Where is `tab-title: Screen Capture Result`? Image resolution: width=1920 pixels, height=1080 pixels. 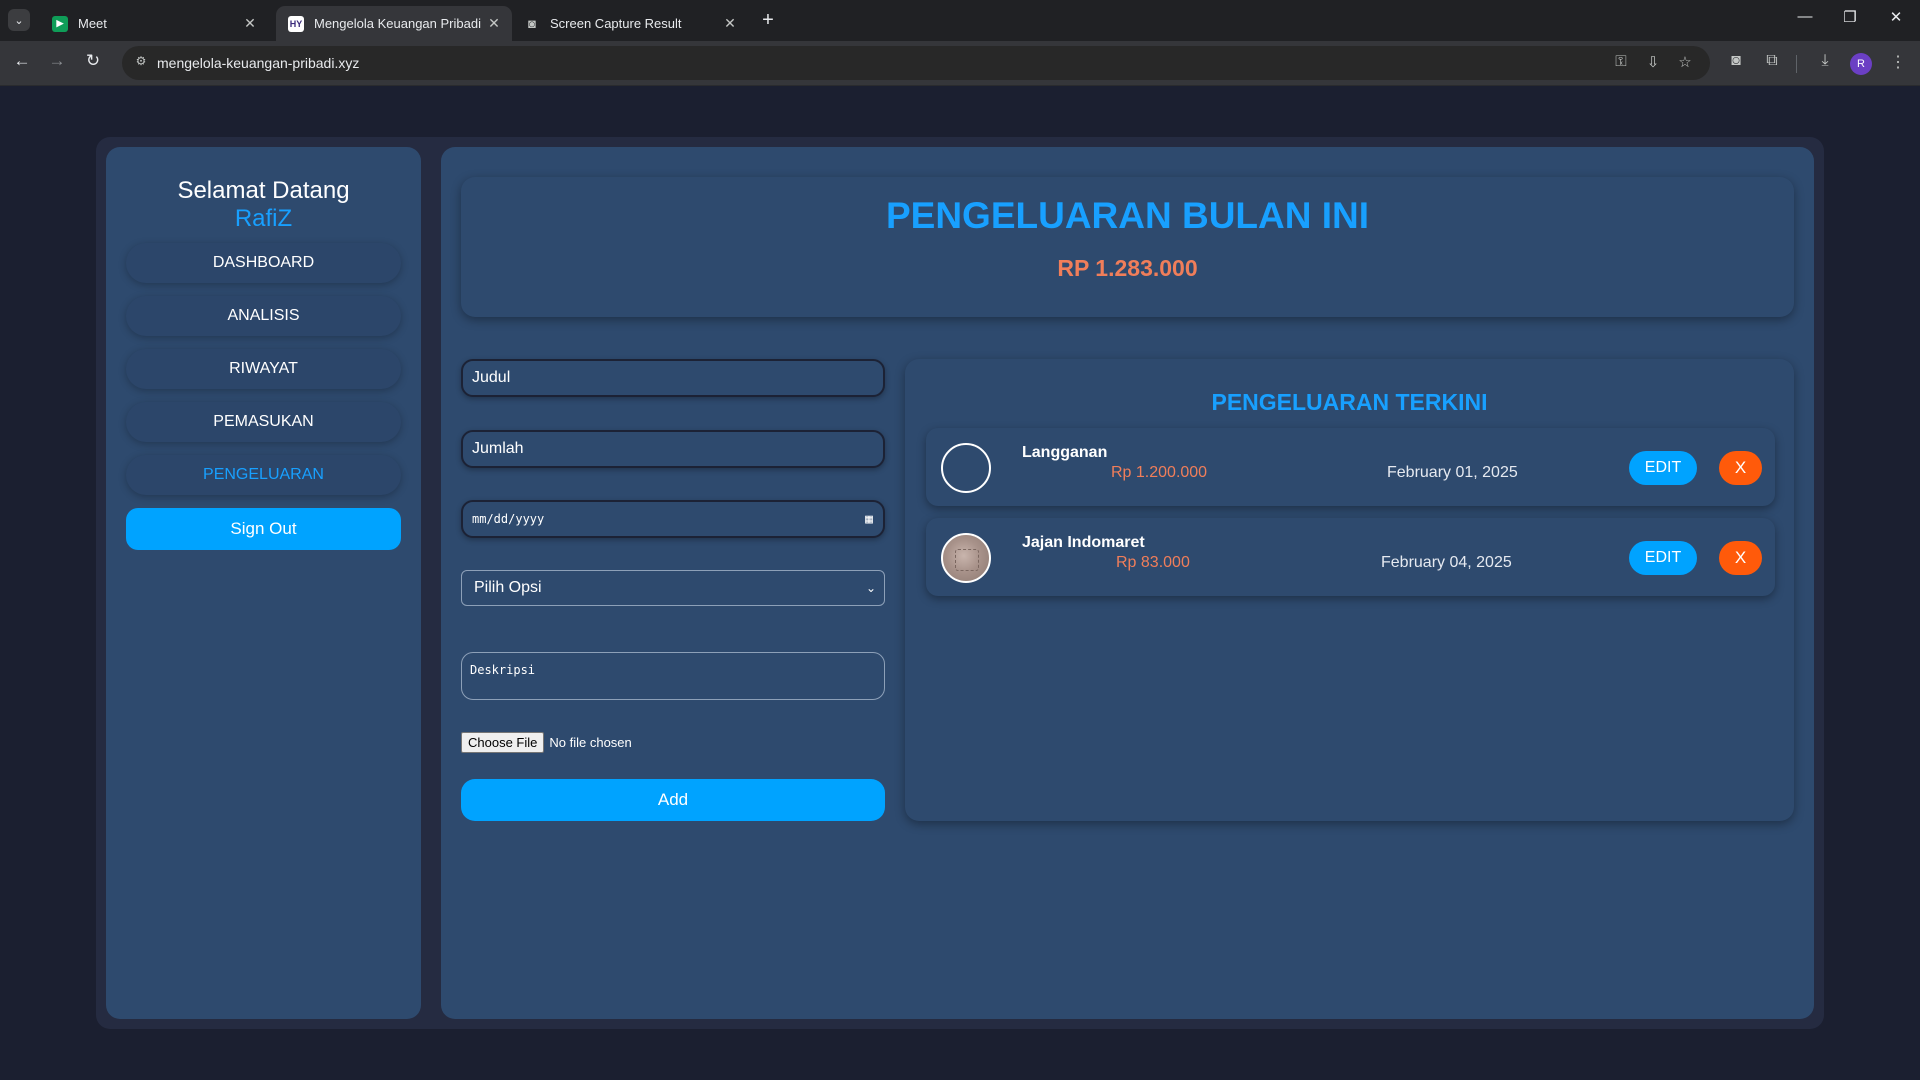
tab-title: Screen Capture Result is located at coordinates (616, 23).